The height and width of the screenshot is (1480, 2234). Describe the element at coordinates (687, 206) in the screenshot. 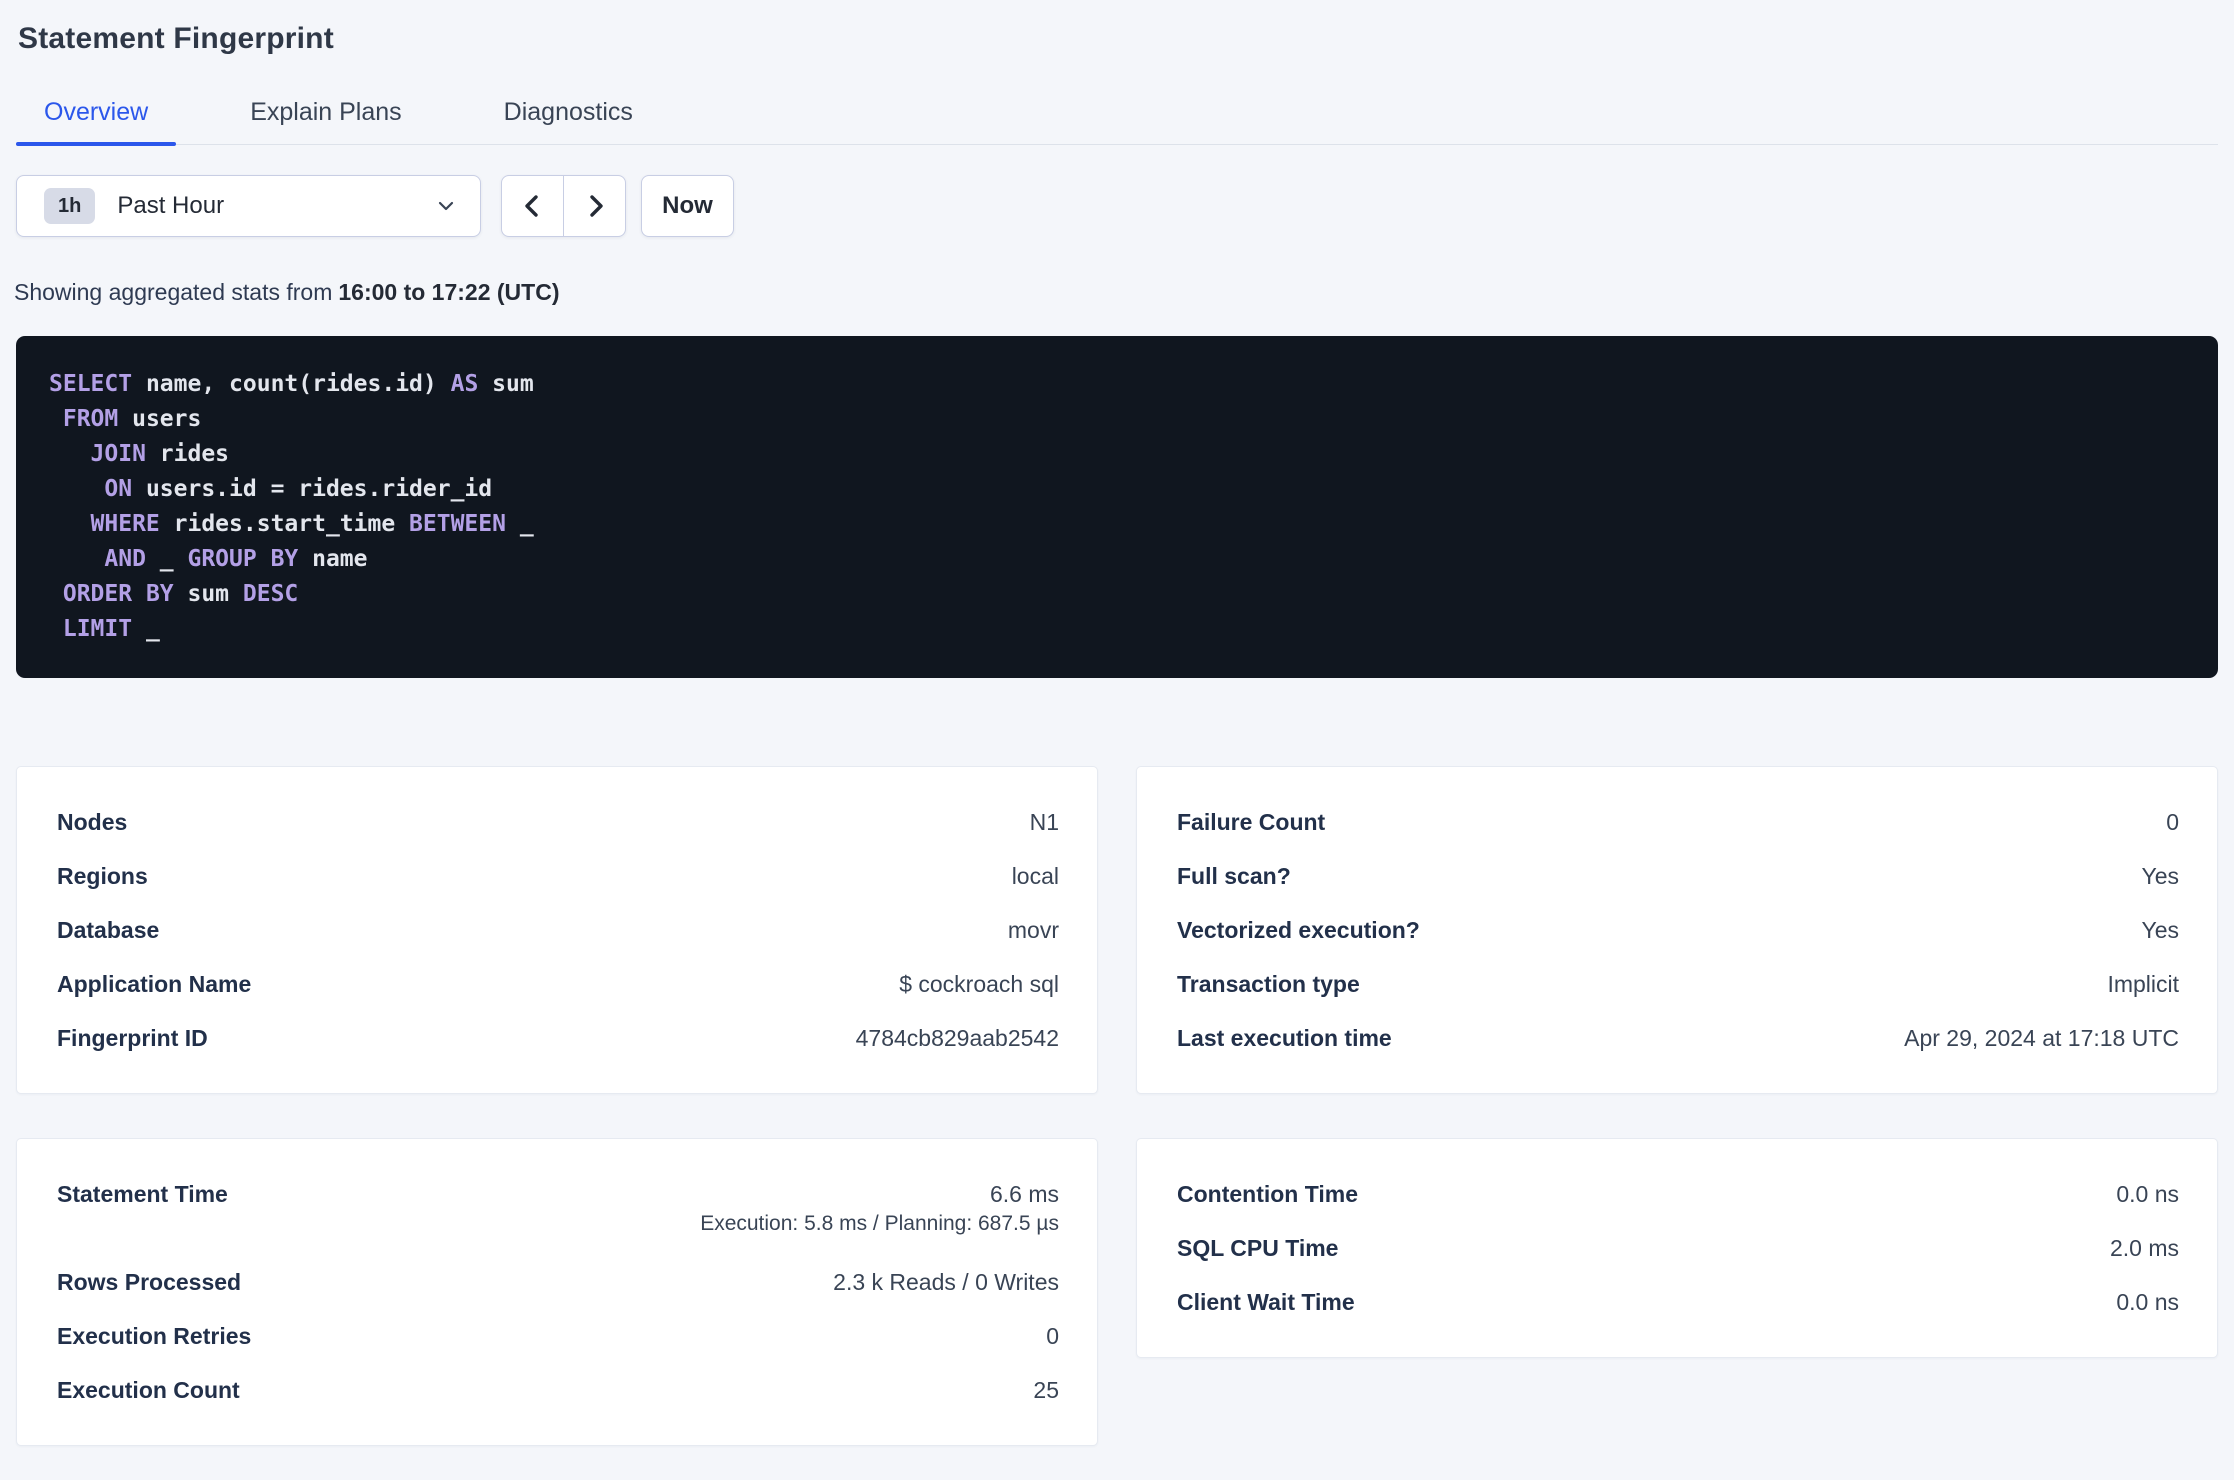

I see `now-button: Now` at that location.